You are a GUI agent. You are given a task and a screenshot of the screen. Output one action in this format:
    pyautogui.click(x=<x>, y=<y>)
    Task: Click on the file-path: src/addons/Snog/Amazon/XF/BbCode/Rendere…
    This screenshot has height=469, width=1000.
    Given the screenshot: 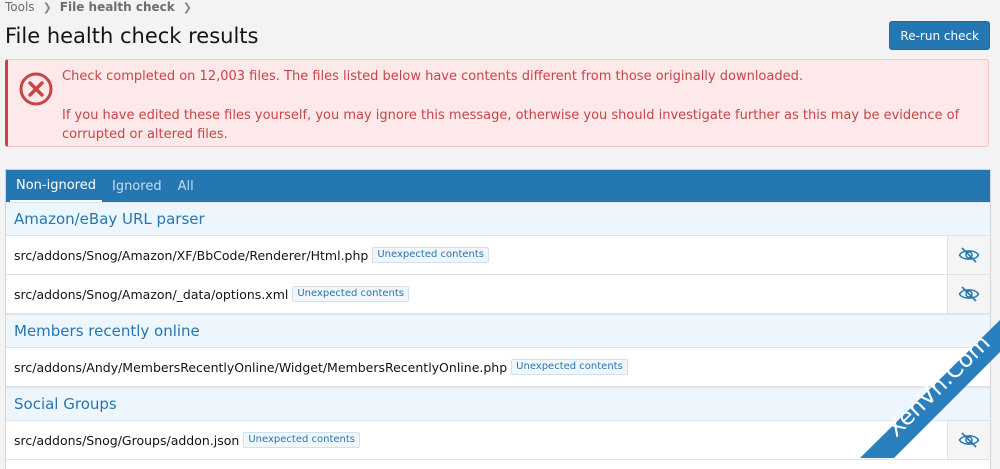 What is the action you would take?
    pyautogui.click(x=191, y=255)
    